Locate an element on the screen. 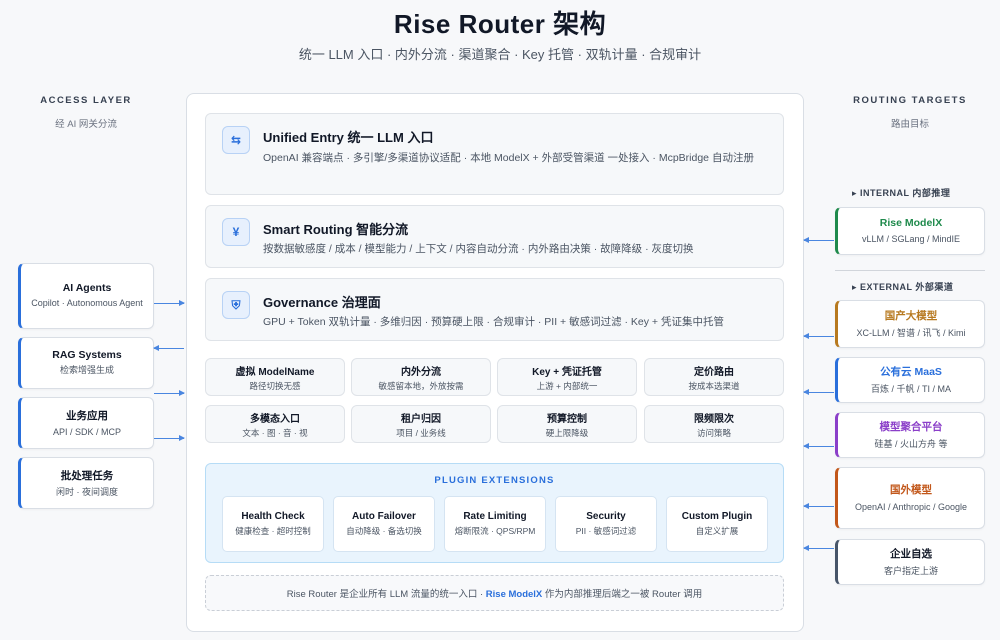 This screenshot has height=640, width=1000. access-card-desc: 闲时 · 夜间调度 is located at coordinates (87, 491).